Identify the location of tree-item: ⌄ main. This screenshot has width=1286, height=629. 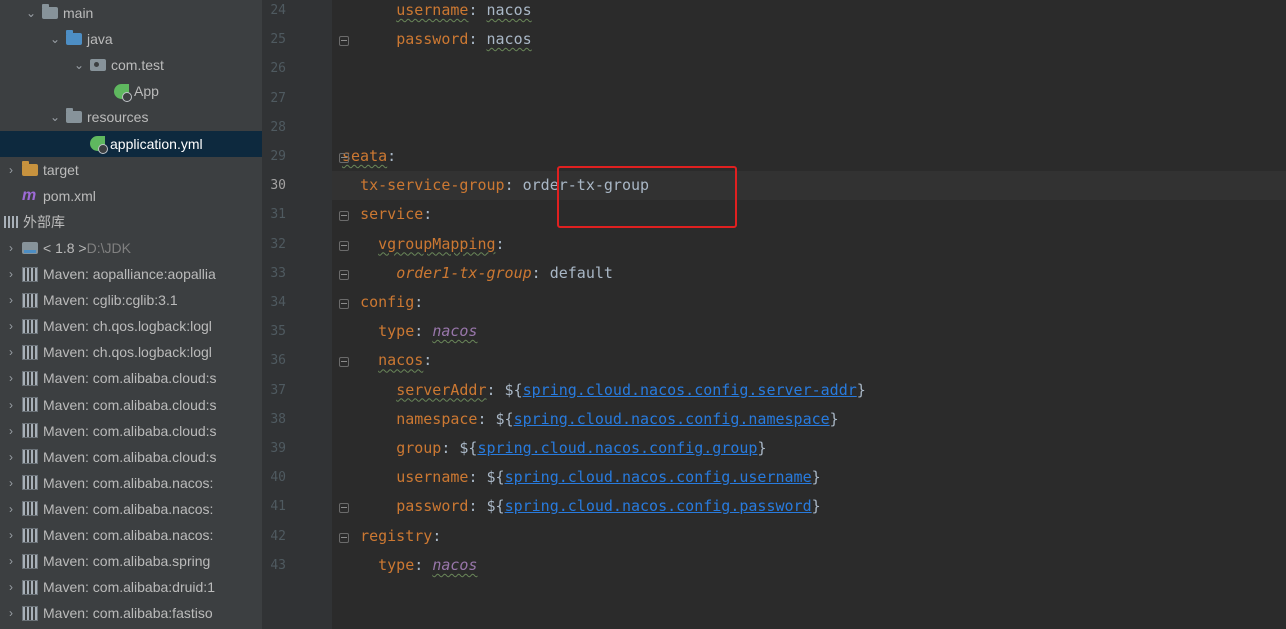
(131, 13).